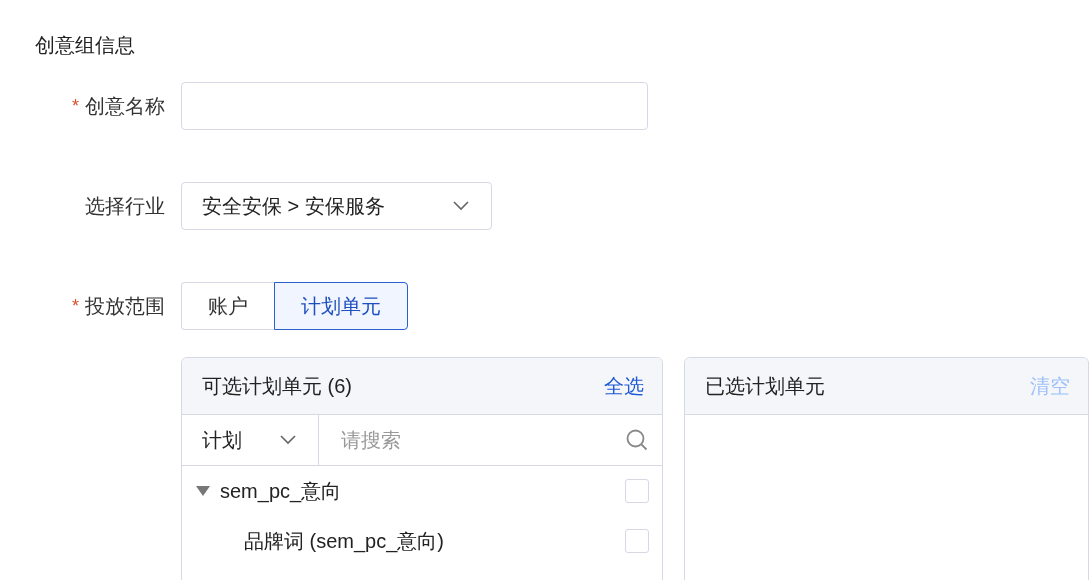  What do you see at coordinates (281, 491) in the screenshot?
I see `tree-item: sem_pc_意向` at bounding box center [281, 491].